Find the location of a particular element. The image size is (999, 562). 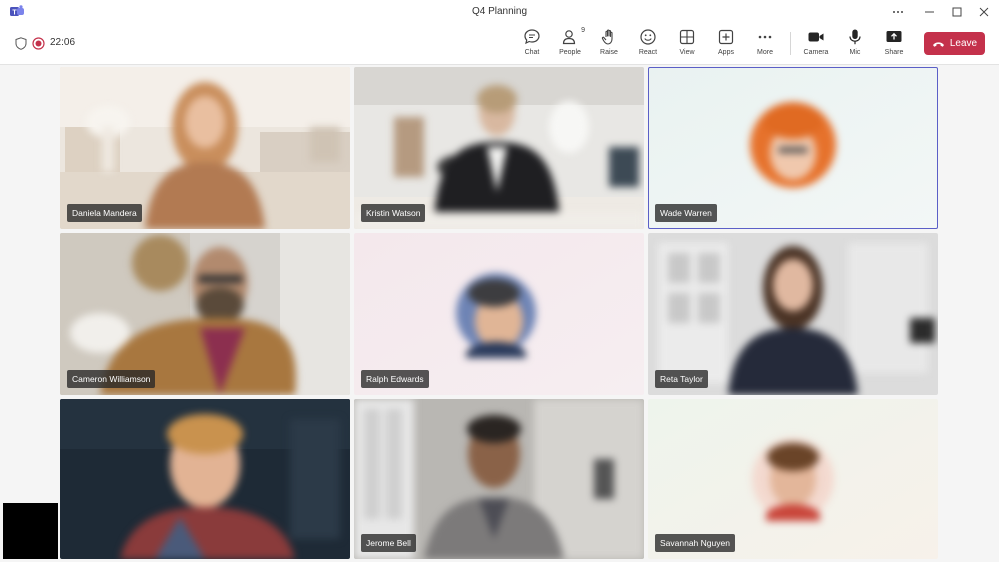

people-button: 9 People is located at coordinates (570, 43).